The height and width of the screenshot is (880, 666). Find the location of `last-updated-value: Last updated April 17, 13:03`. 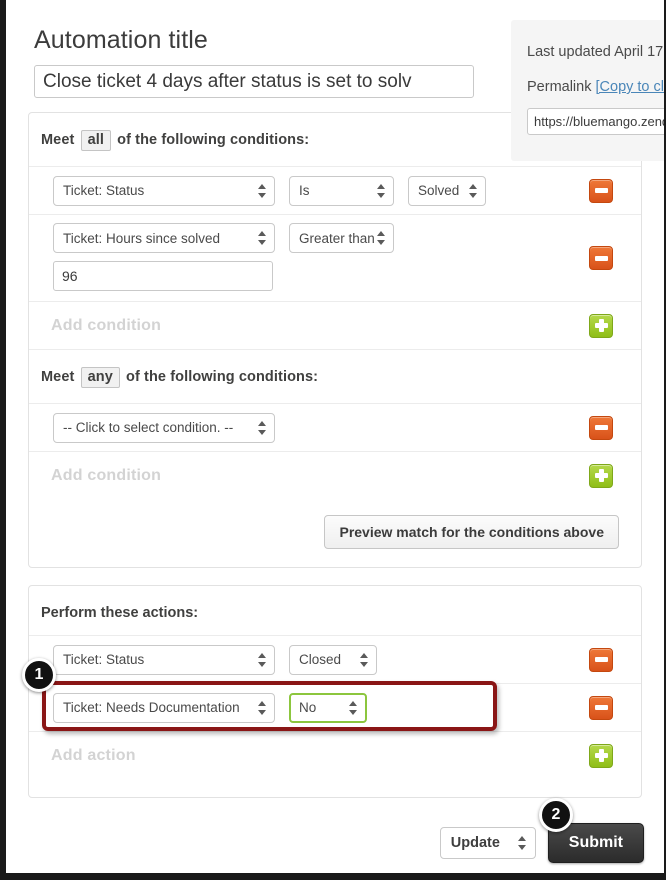

last-updated-value: Last updated April 17, 13:03 is located at coordinates (595, 52).